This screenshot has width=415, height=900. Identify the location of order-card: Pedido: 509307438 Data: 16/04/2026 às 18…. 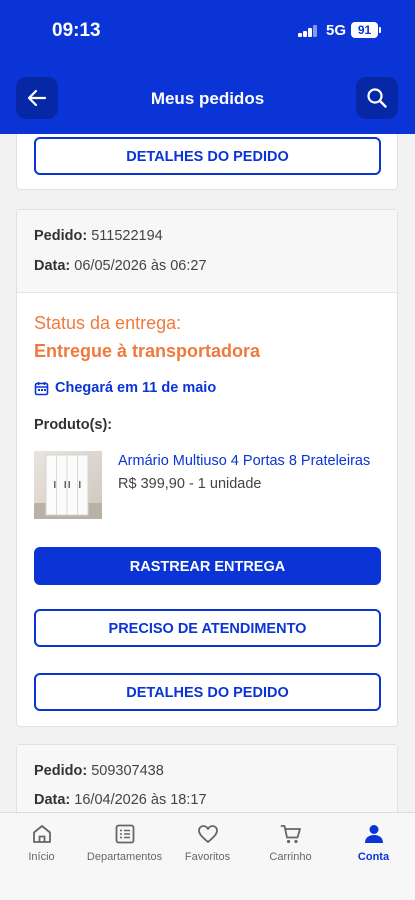
(207, 778).